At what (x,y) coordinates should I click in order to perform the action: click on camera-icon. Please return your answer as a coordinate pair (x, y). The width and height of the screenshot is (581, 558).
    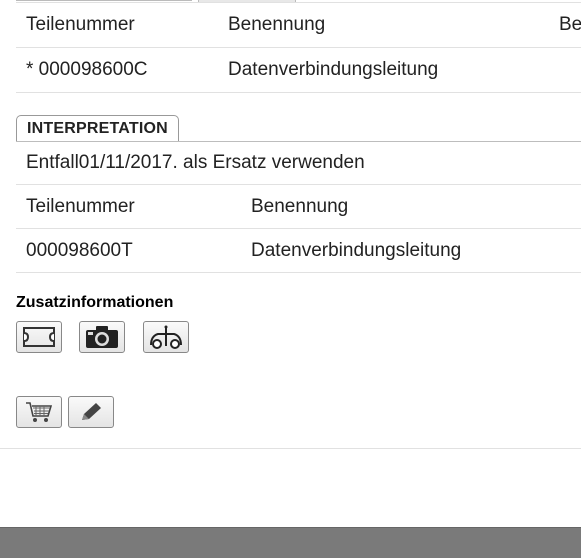
    Looking at the image, I should click on (102, 337).